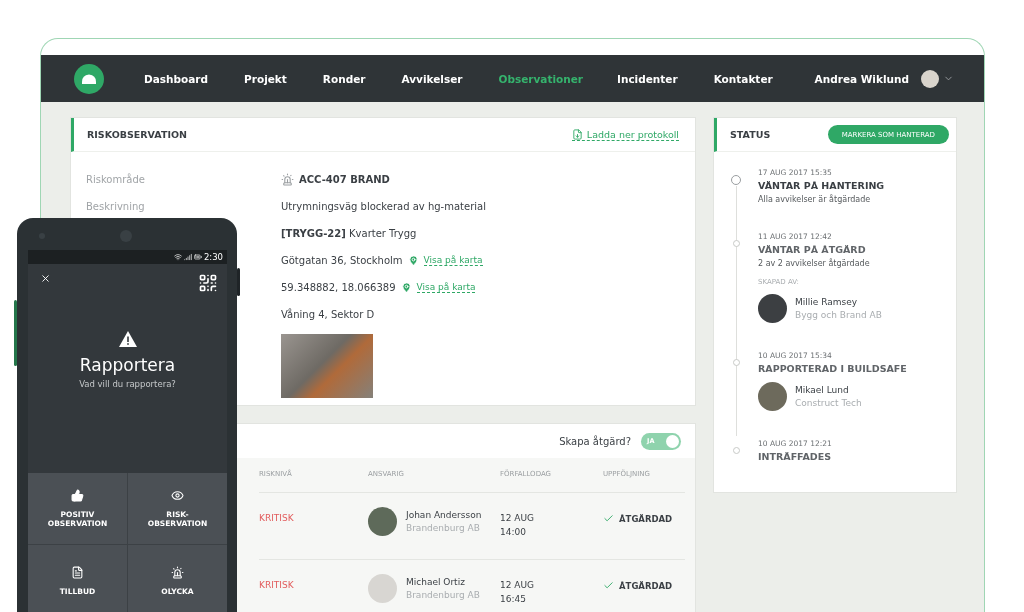 The height and width of the screenshot is (612, 1024). Describe the element at coordinates (795, 456) in the screenshot. I see `event-title: INTRÄFFADES` at that location.